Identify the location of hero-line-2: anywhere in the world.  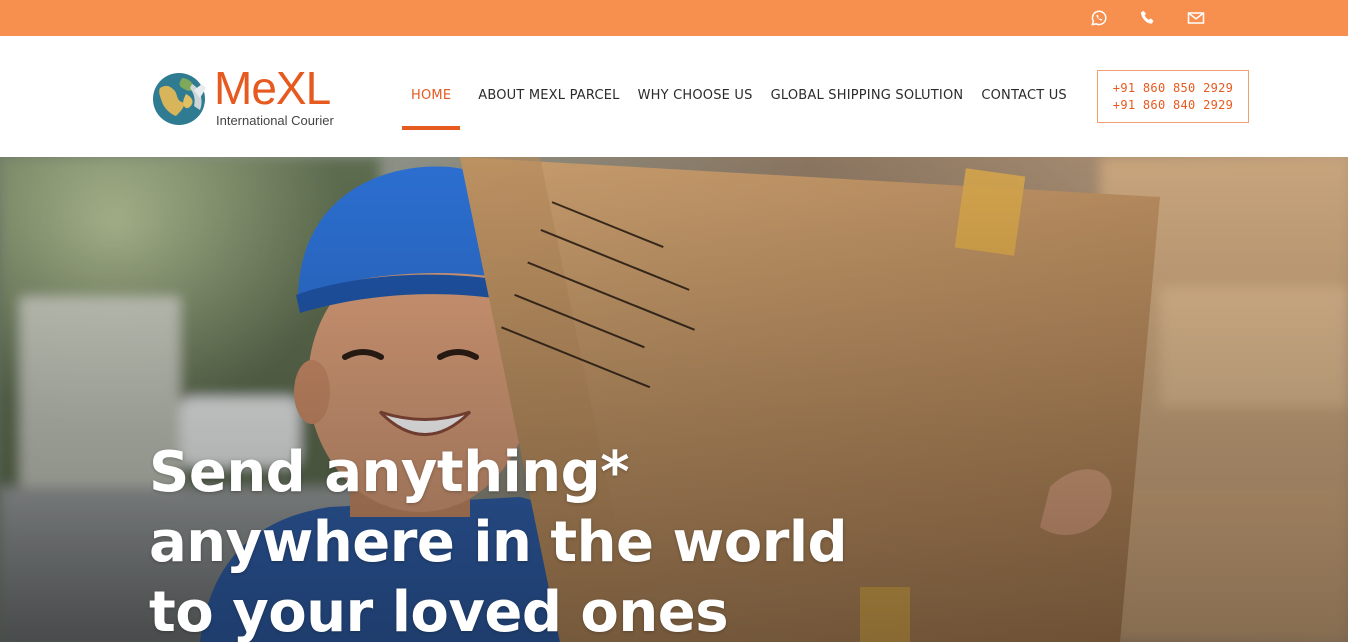
(498, 542).